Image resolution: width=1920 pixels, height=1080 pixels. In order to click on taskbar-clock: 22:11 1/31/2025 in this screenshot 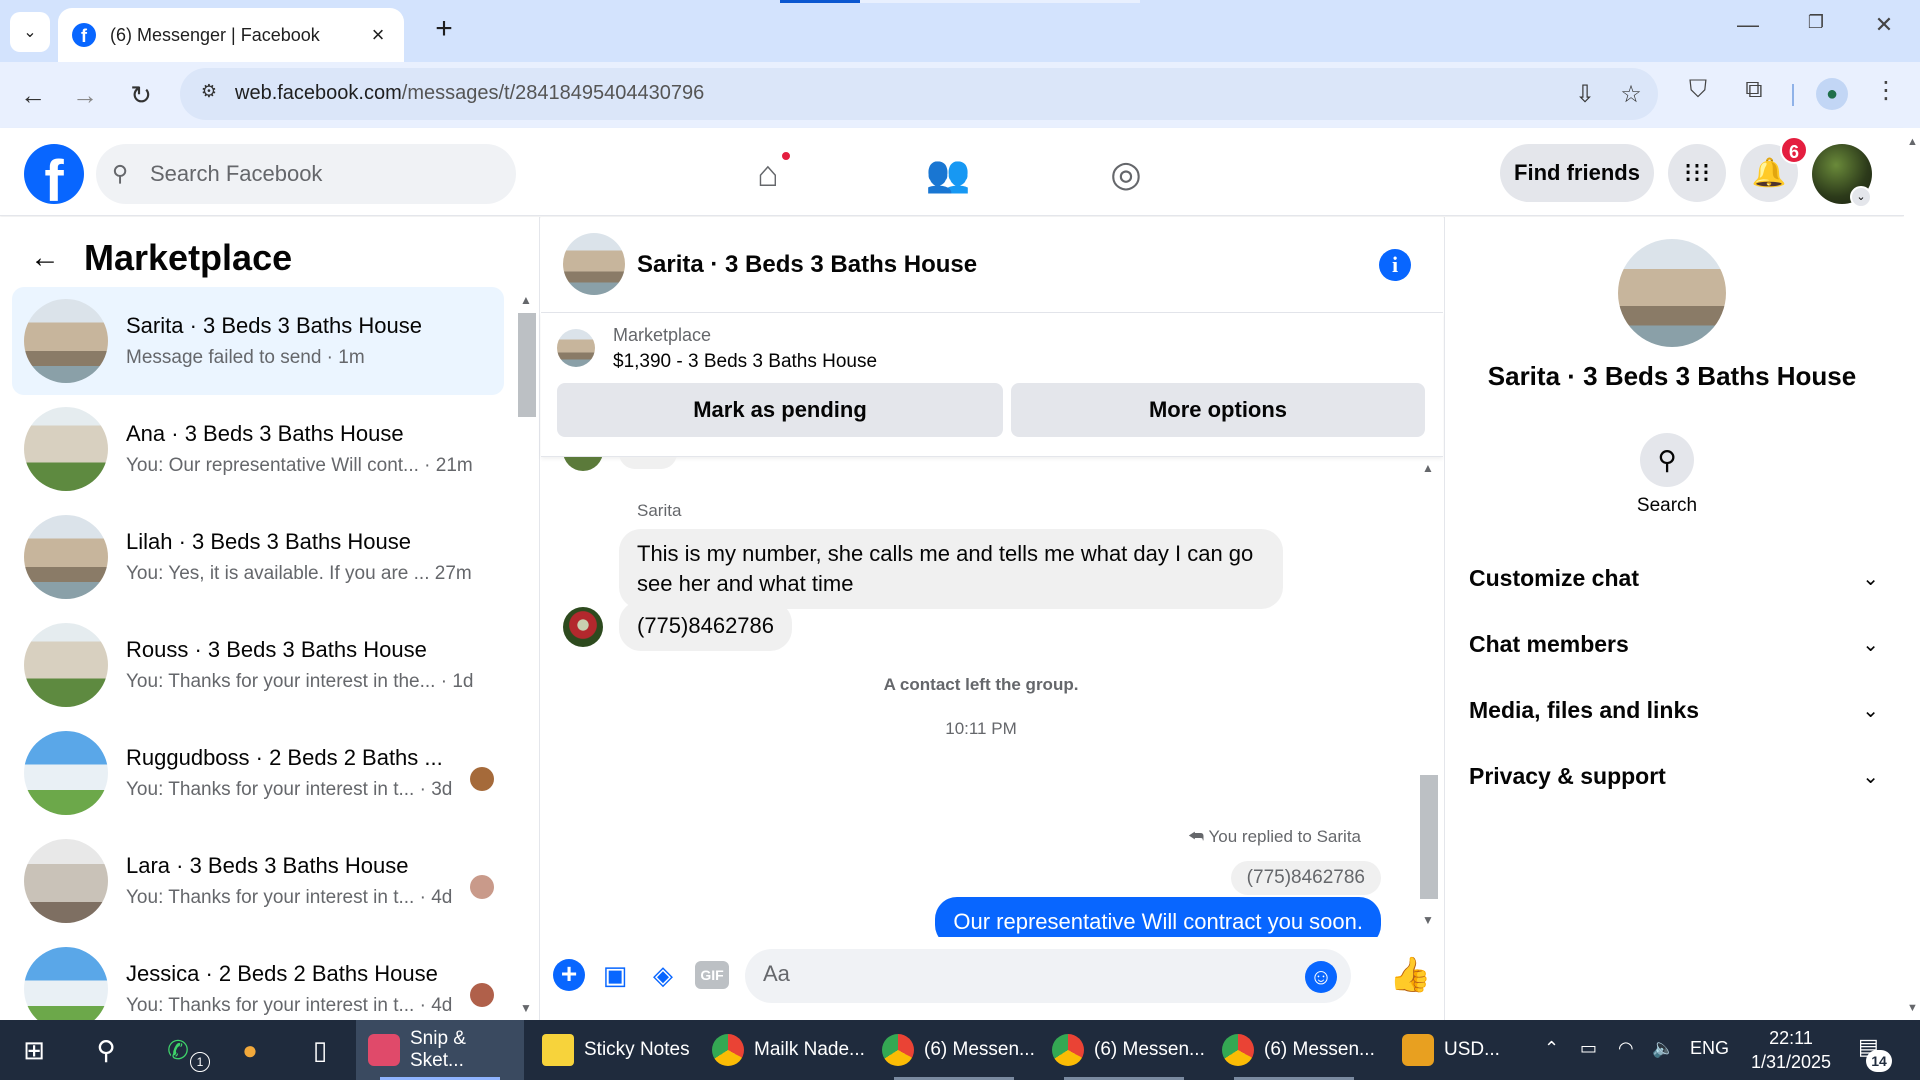, I will do `click(1791, 1050)`.